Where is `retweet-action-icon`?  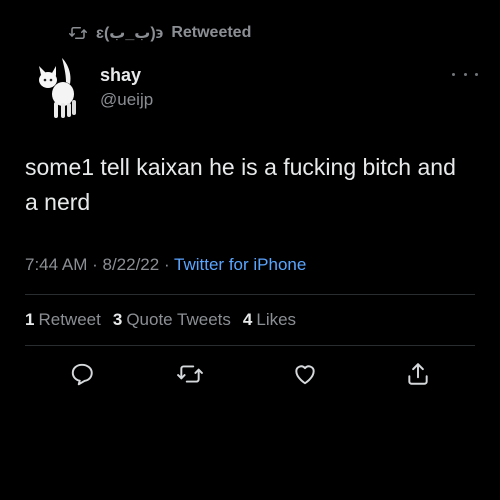
retweet-action-icon is located at coordinates (190, 374).